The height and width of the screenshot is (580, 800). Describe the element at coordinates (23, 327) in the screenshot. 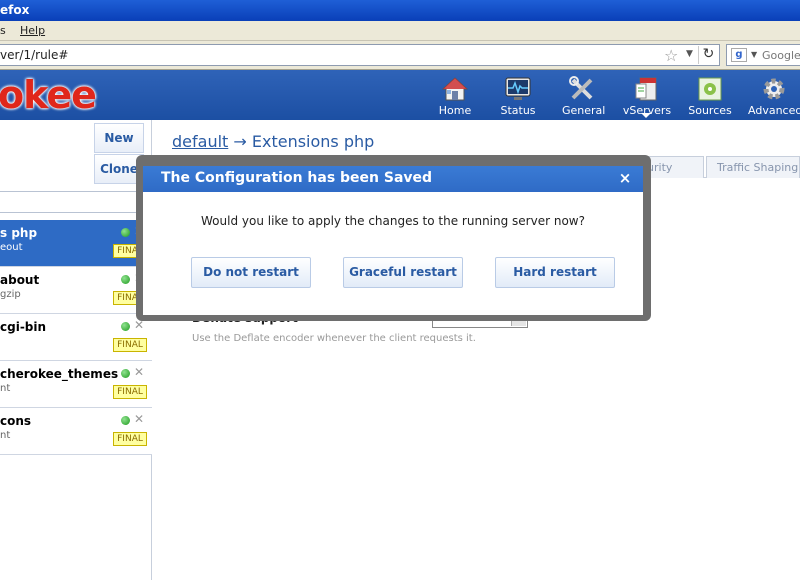

I see `rule-title: cgi-bin` at that location.